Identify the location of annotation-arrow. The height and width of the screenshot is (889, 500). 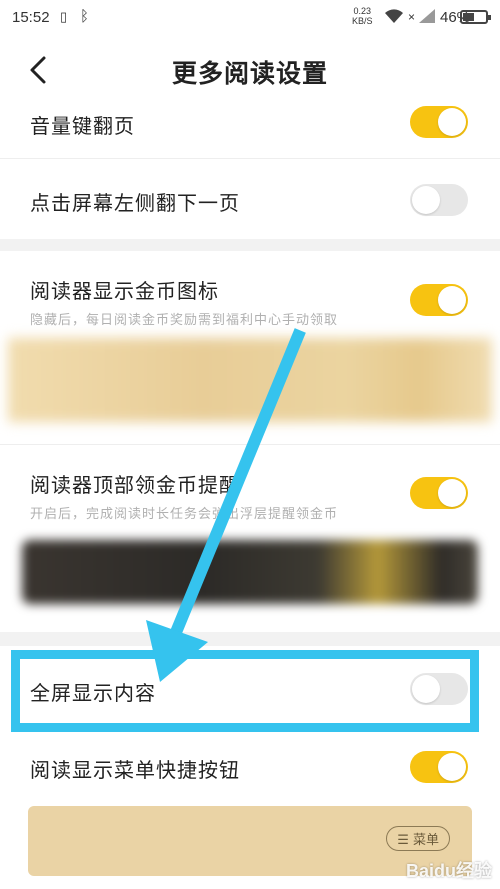
(226, 505).